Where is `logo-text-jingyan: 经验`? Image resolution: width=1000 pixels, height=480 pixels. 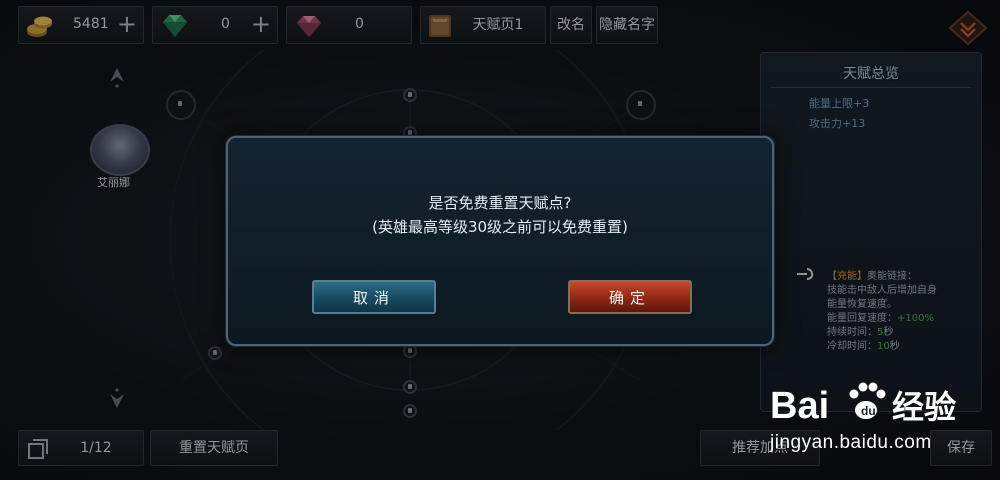
logo-text-jingyan: 经验 is located at coordinates (924, 407).